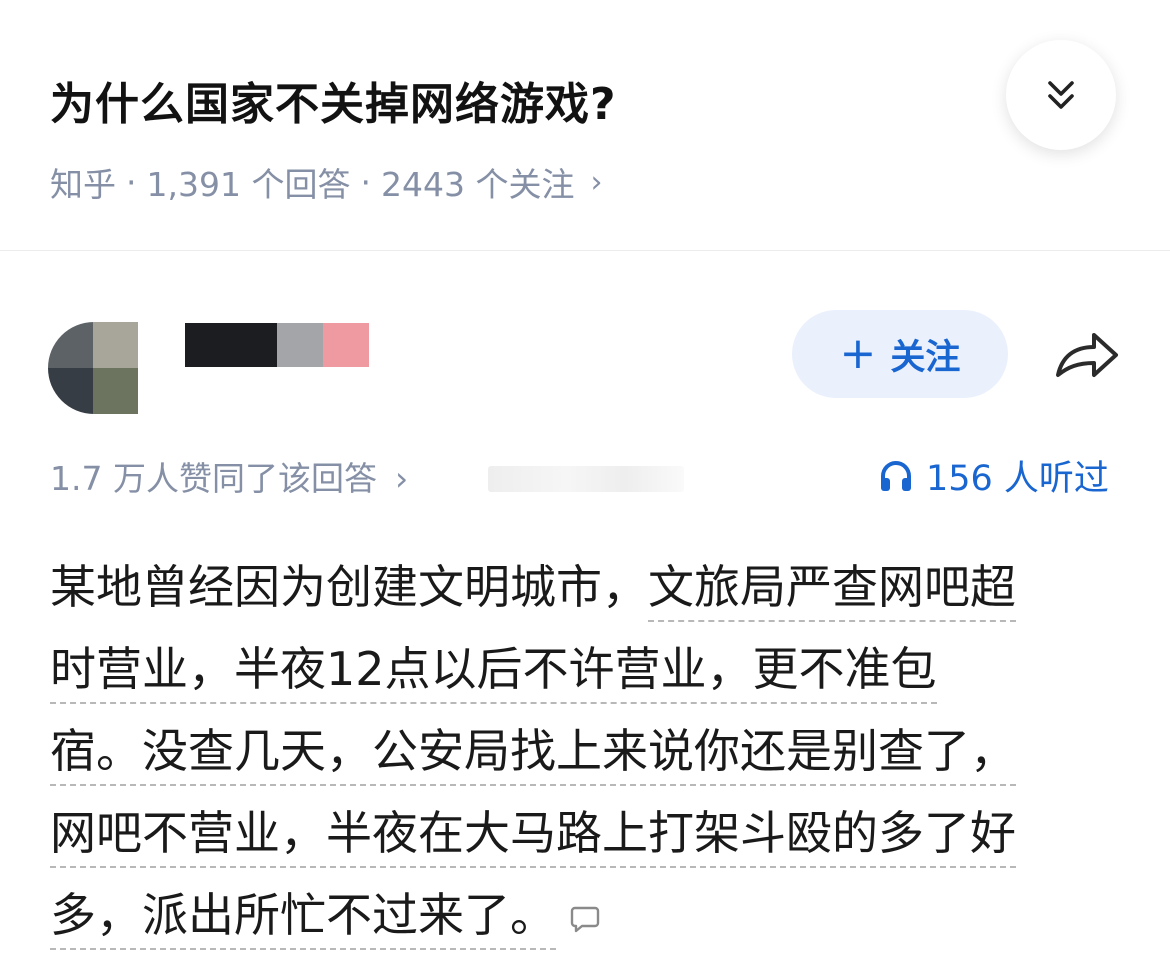 This screenshot has width=1170, height=962. I want to click on answer-line: 多，派出所忙不过来了。, so click(587, 915).